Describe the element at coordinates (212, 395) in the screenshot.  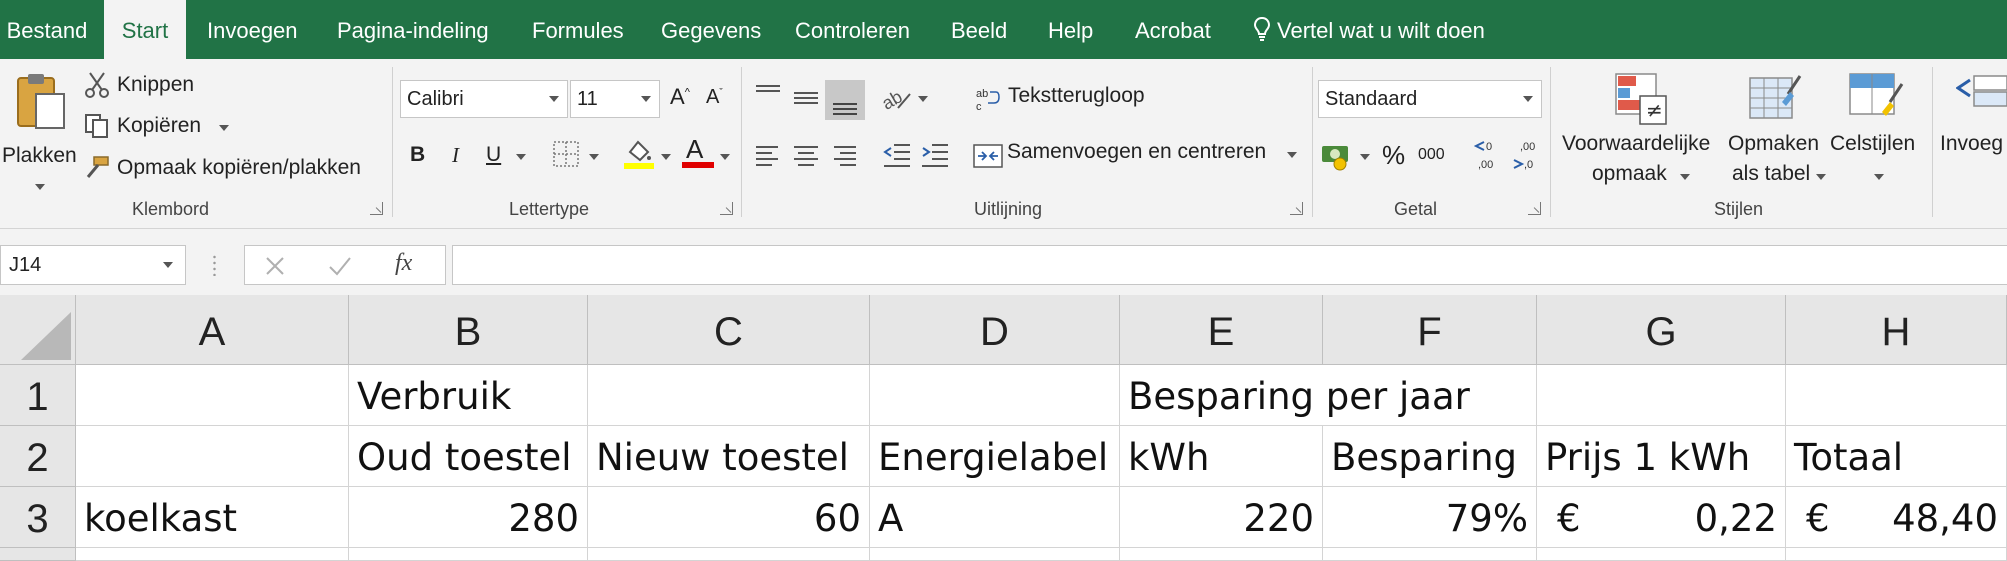
I see `cell-a1` at that location.